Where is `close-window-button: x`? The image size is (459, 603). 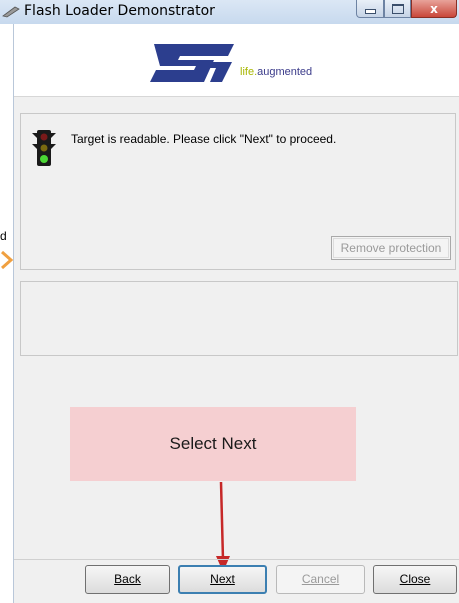
close-window-button: x is located at coordinates (434, 9).